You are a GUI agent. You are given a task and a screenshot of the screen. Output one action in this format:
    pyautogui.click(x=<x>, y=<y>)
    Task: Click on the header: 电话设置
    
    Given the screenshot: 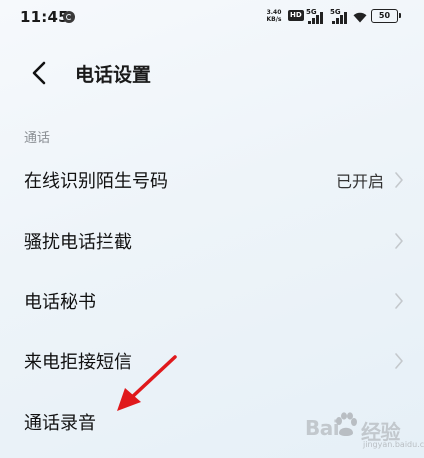 What is the action you would take?
    pyautogui.click(x=212, y=72)
    